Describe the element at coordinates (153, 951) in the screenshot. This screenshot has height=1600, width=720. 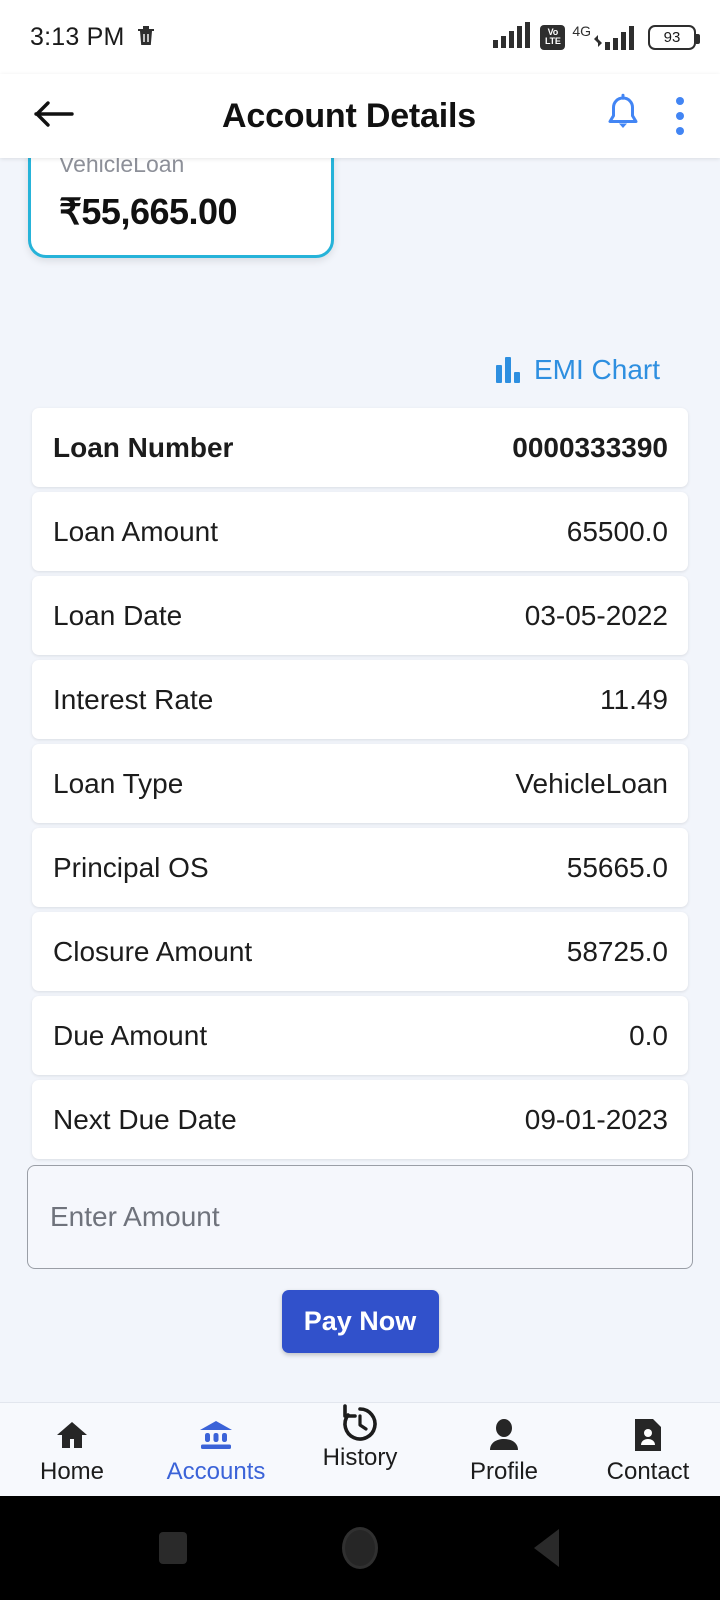
I see `row-label: Closure Amount` at that location.